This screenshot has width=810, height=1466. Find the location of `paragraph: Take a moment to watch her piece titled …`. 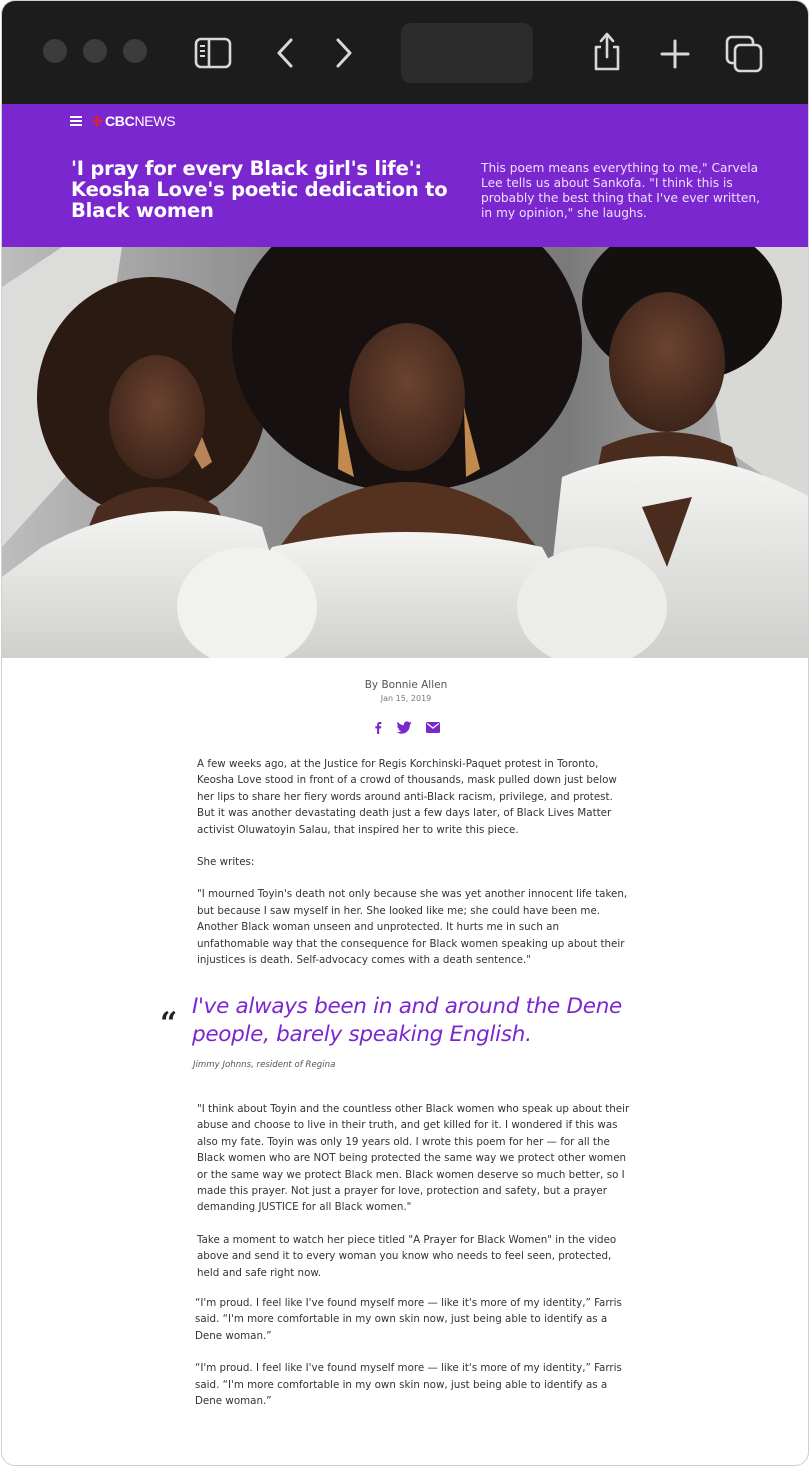

paragraph: Take a moment to watch her piece titled … is located at coordinates (407, 1256).